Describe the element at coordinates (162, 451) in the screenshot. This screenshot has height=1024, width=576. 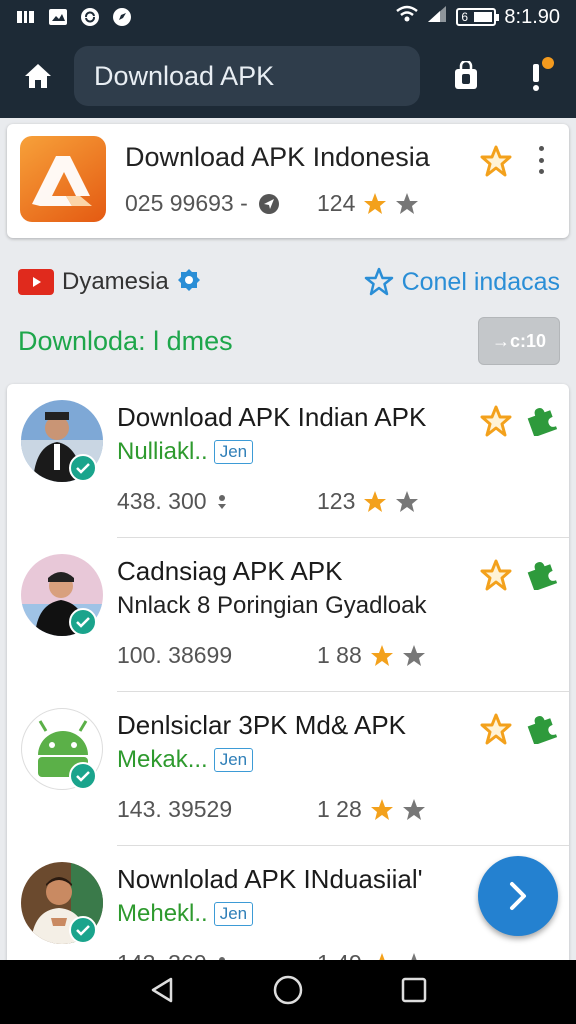
I see `item-subtitle-text: Nulliakl..` at that location.